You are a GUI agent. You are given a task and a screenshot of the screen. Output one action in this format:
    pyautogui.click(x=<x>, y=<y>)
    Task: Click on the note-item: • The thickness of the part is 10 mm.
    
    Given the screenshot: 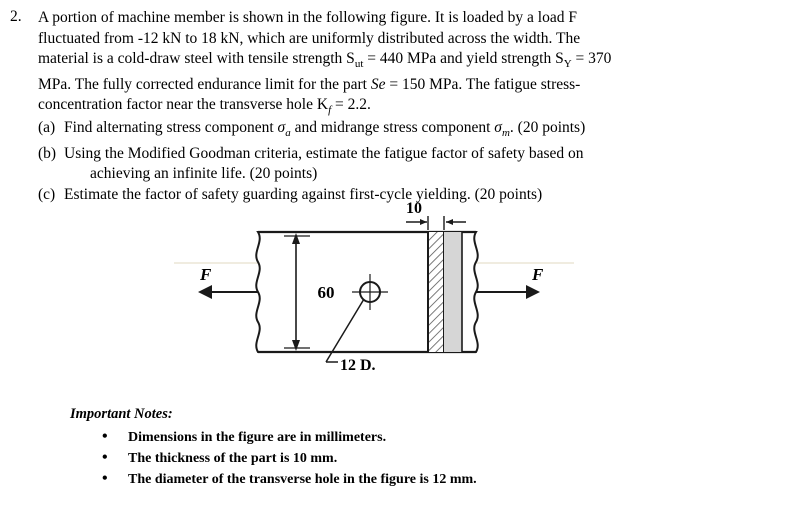 What is the action you would take?
    pyautogui.click(x=370, y=458)
    